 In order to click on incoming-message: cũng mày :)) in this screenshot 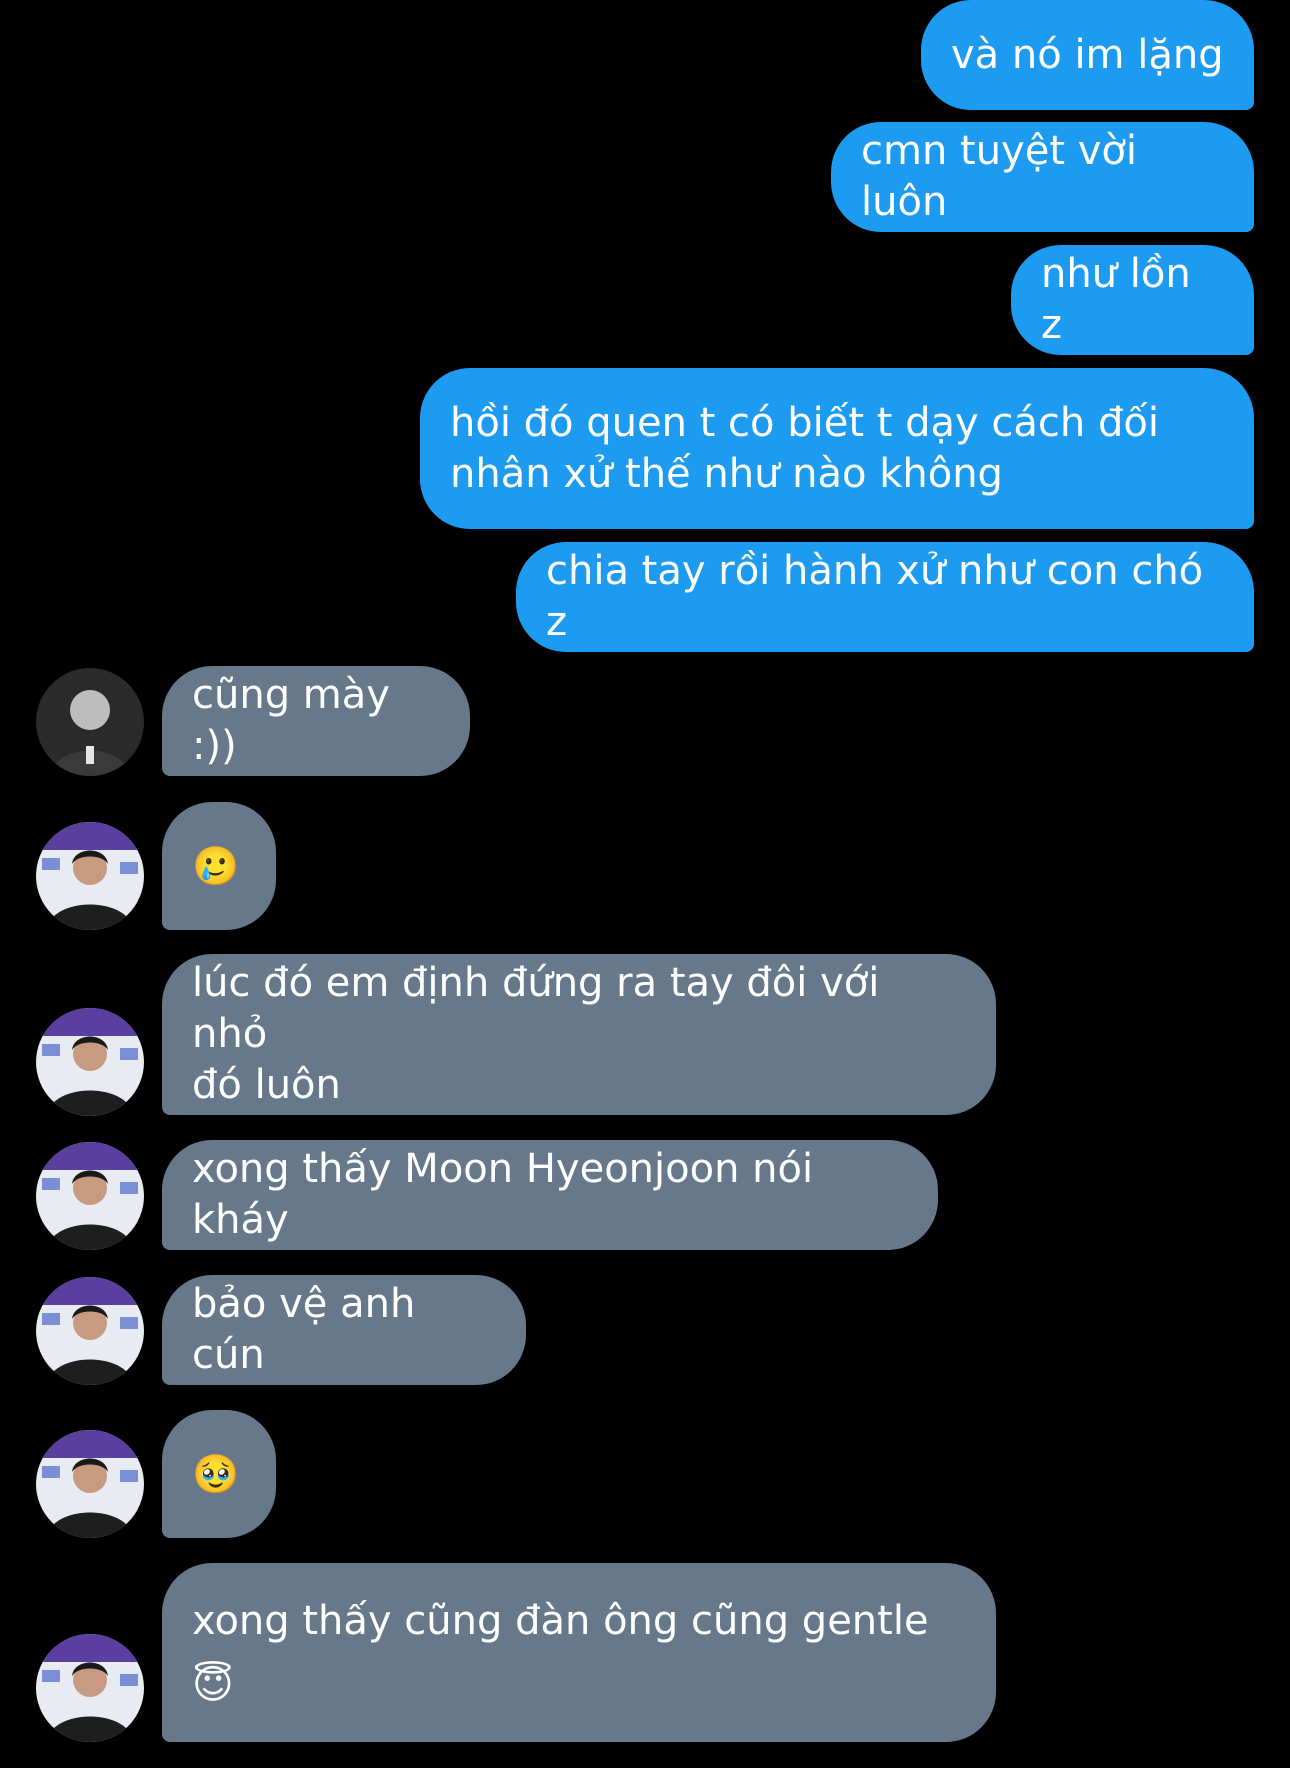, I will do `click(316, 721)`.